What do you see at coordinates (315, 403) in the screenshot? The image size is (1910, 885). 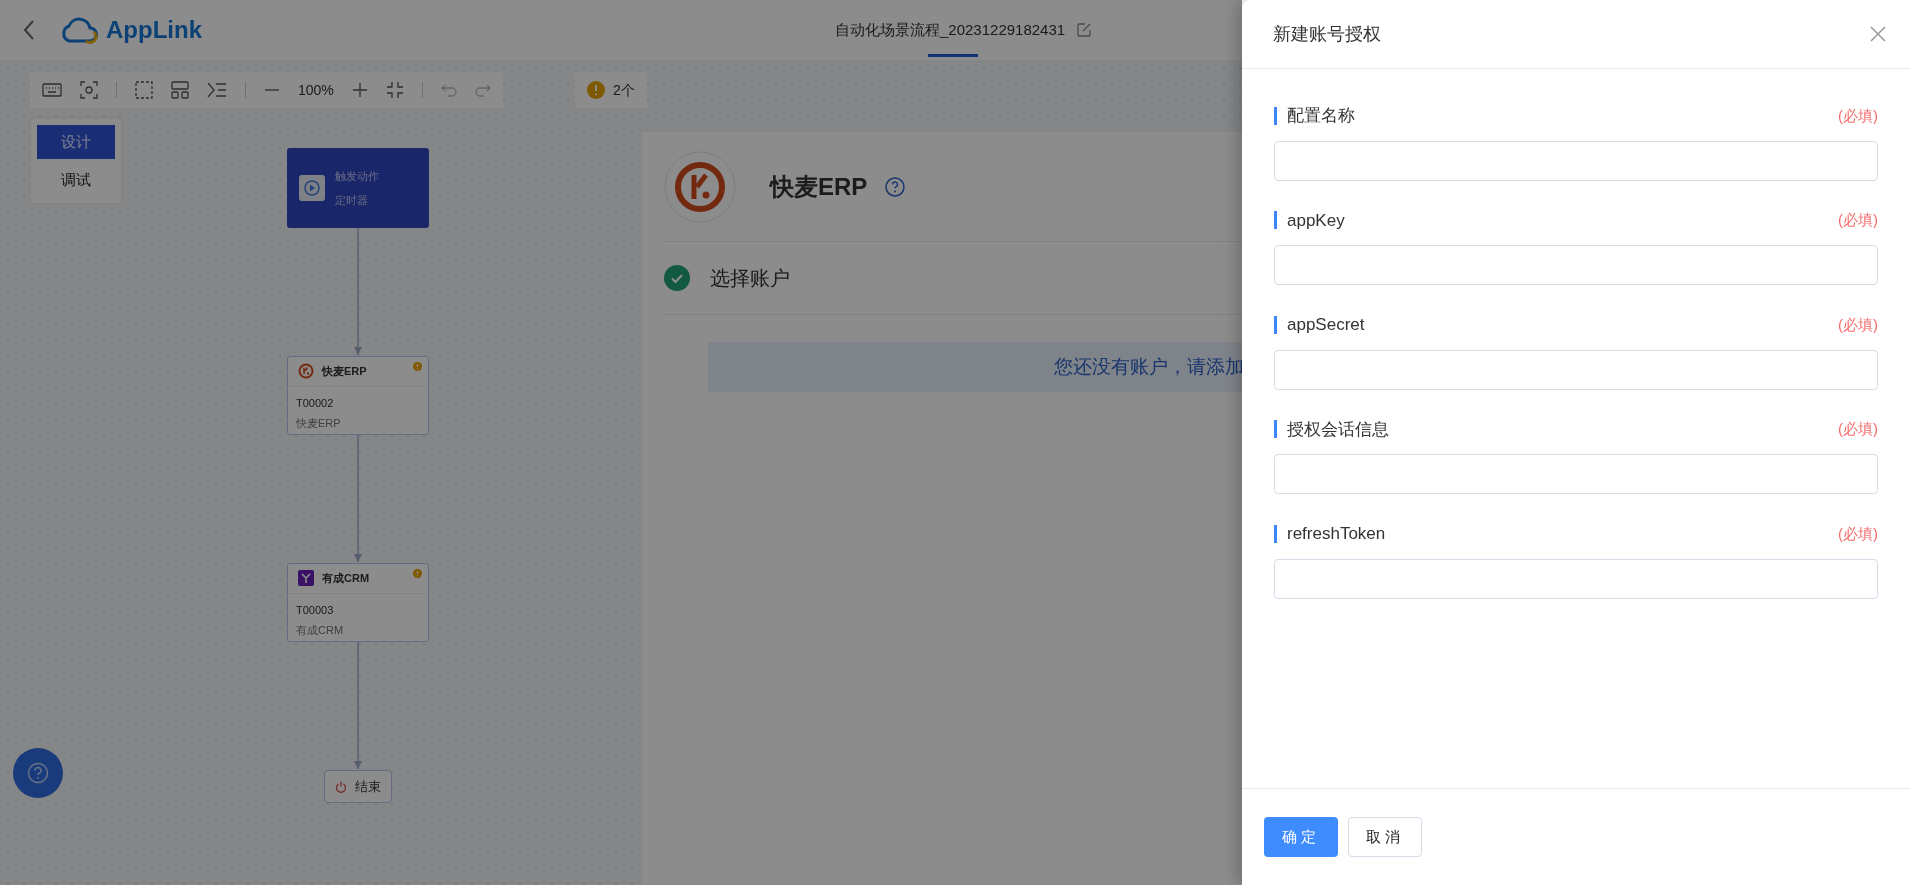 I see `node-code: T00002` at bounding box center [315, 403].